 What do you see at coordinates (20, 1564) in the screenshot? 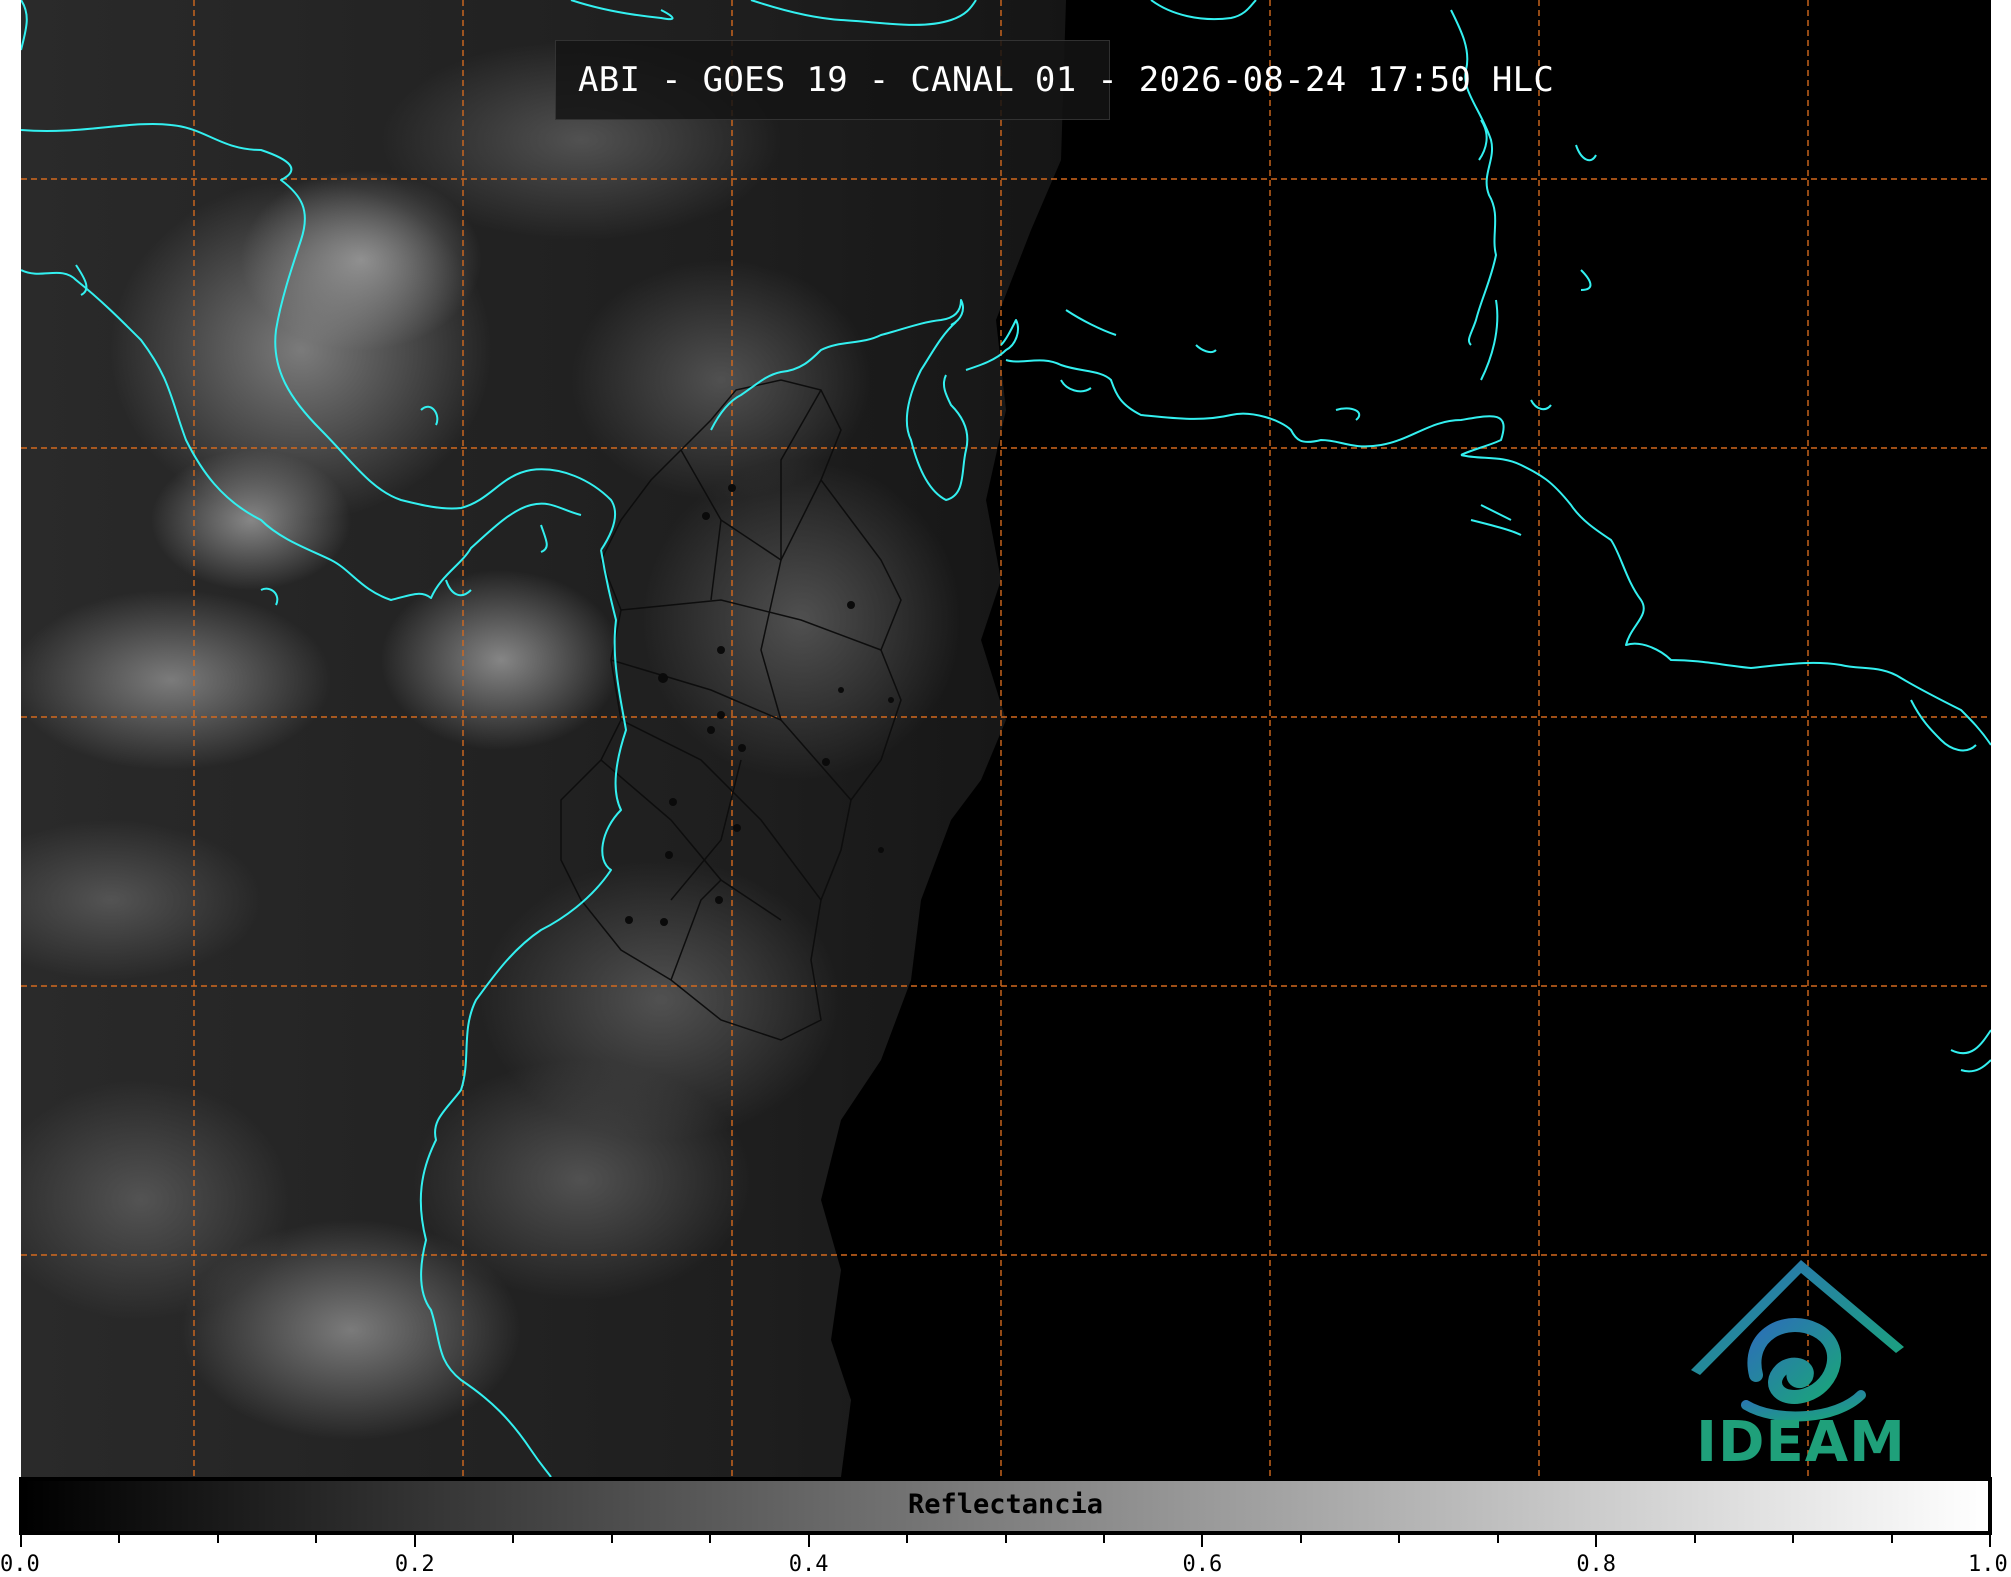
I see `colorbar-tick-label: 0.0` at bounding box center [20, 1564].